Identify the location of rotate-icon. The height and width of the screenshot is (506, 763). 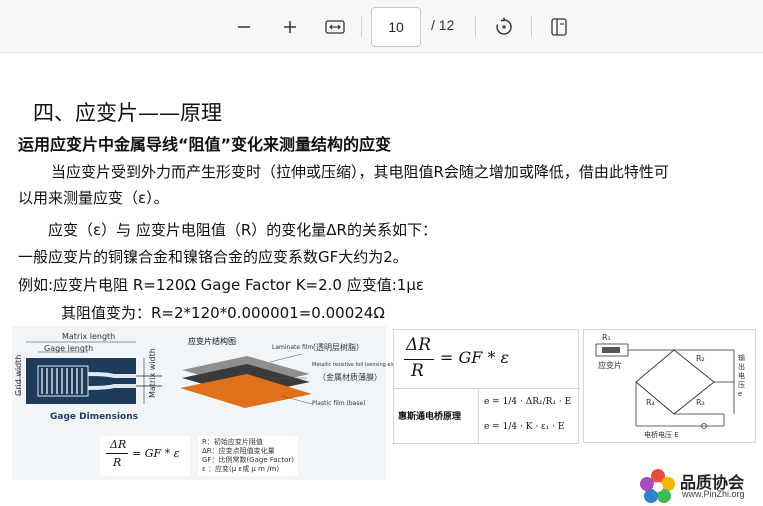
(504, 26).